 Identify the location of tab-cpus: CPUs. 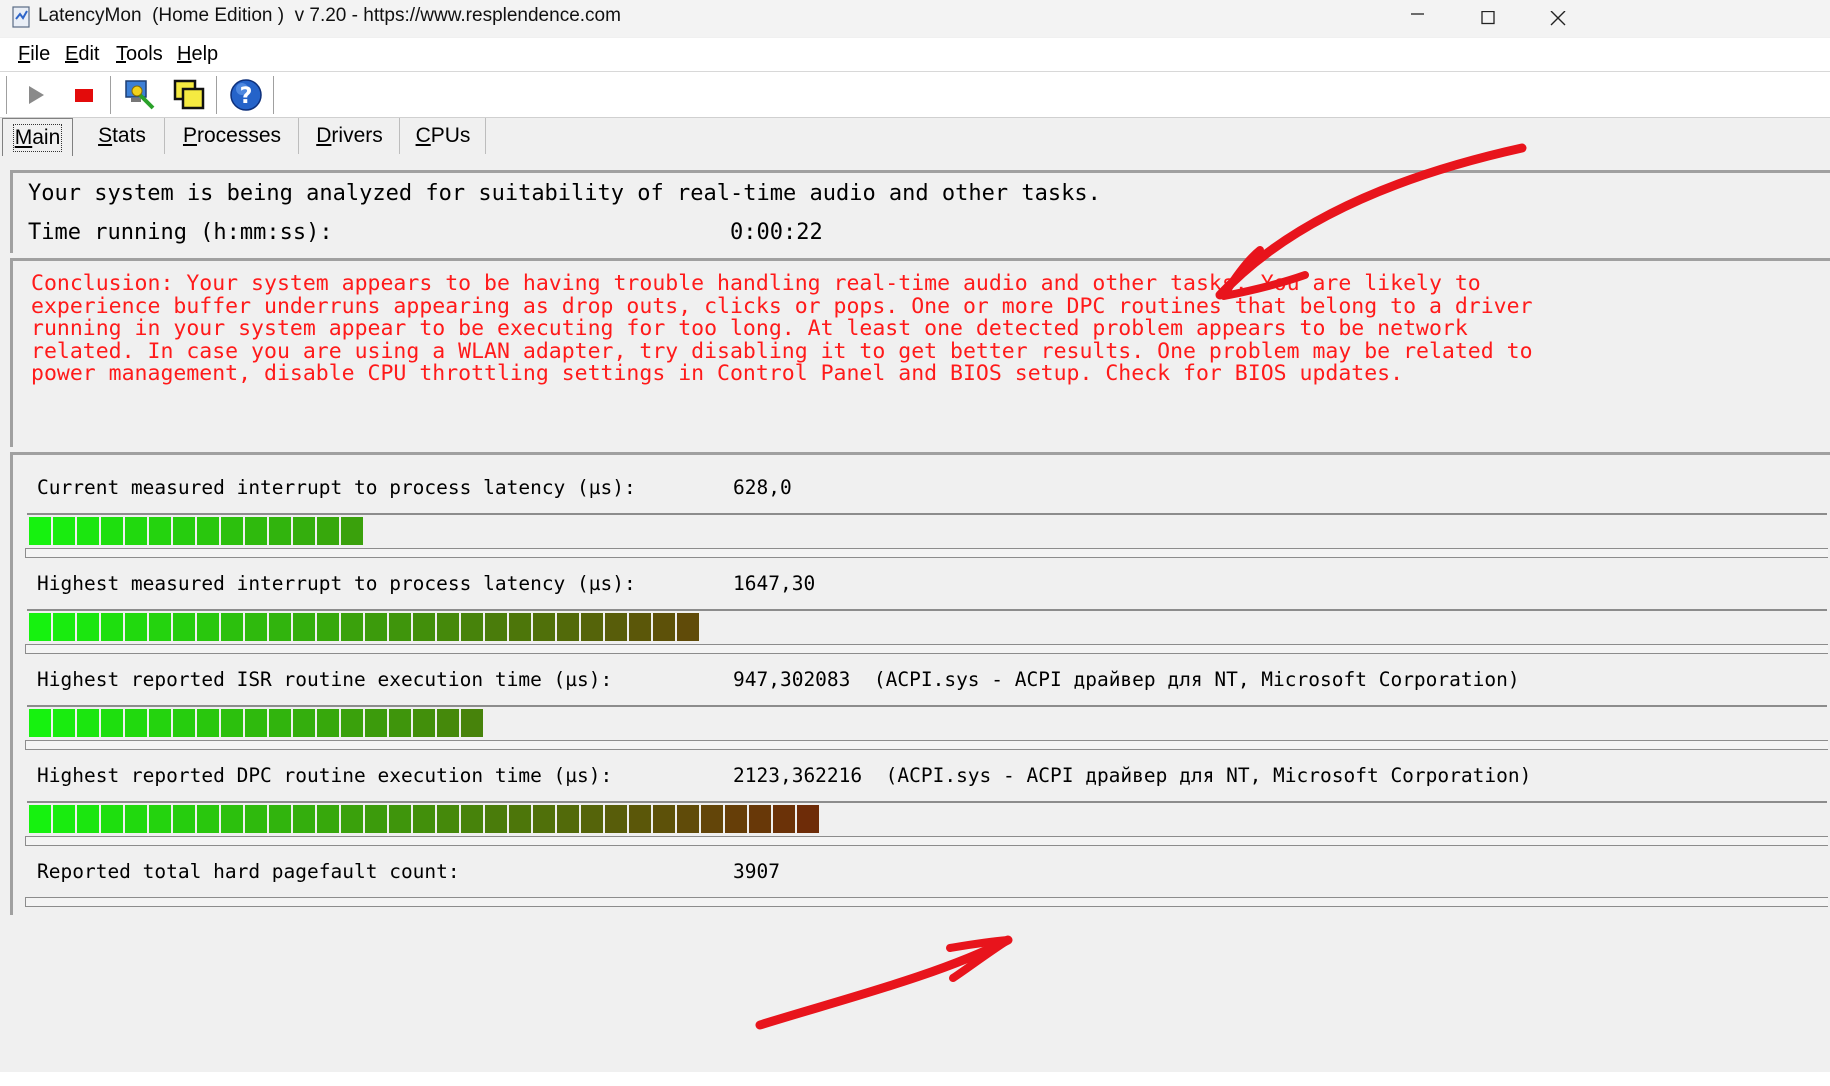
(443, 136).